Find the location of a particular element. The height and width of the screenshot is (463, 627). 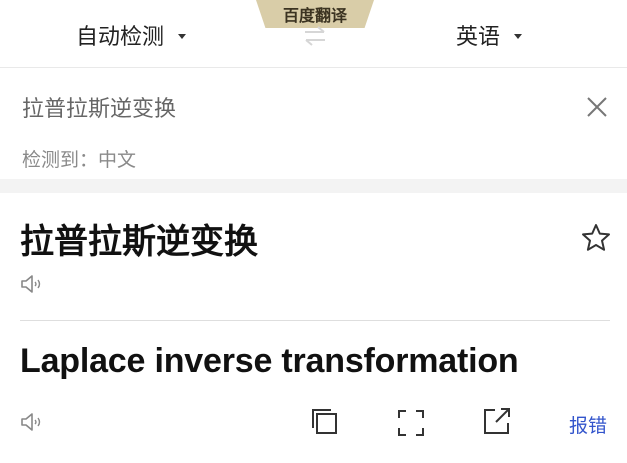

source-language-select: 自动检测 is located at coordinates (131, 35).